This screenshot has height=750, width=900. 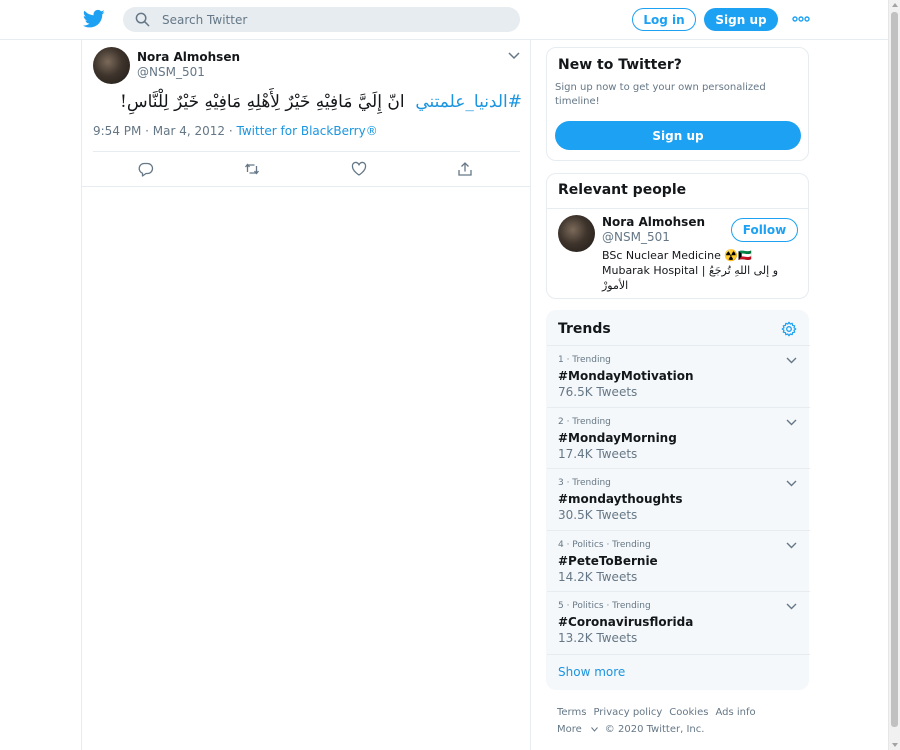 I want to click on trend-meta: 4 · Politics · Trending, so click(x=604, y=545).